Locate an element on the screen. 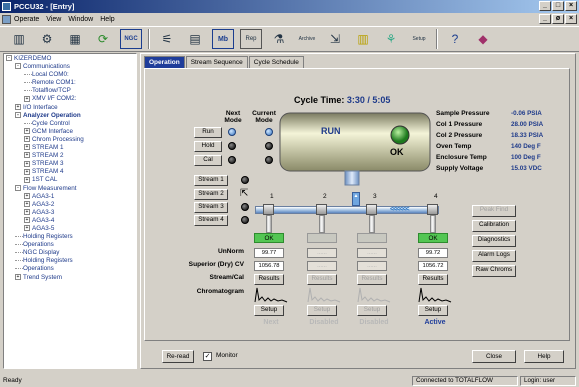  report-icon: Rep is located at coordinates (251, 39).